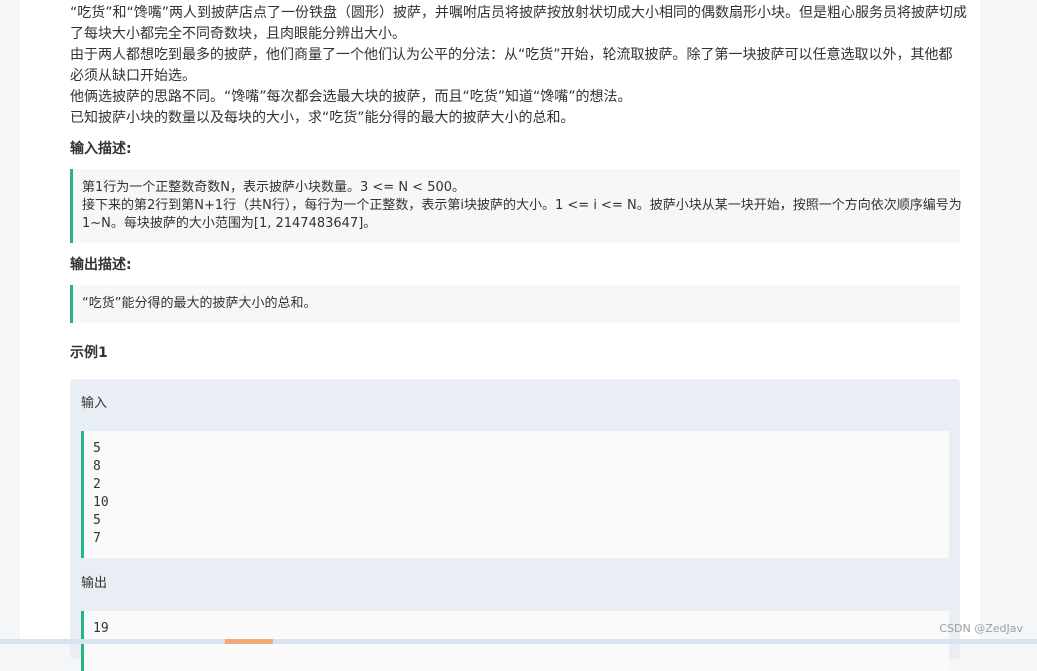 The height and width of the screenshot is (671, 1037). I want to click on description-line: 必须从缺口开始选。, so click(133, 76).